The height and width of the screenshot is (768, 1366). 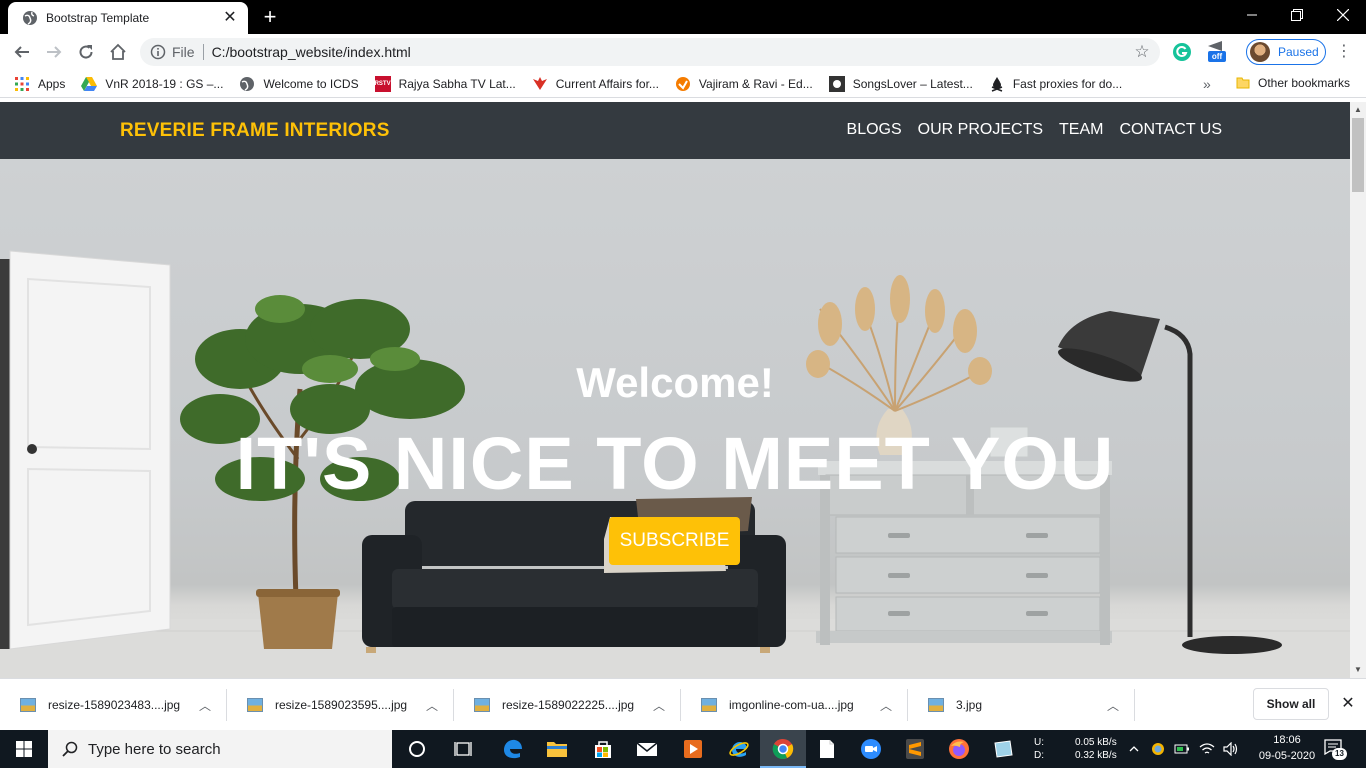 I want to click on nav-link-contact-us: CONTACT US, so click(x=1170, y=130).